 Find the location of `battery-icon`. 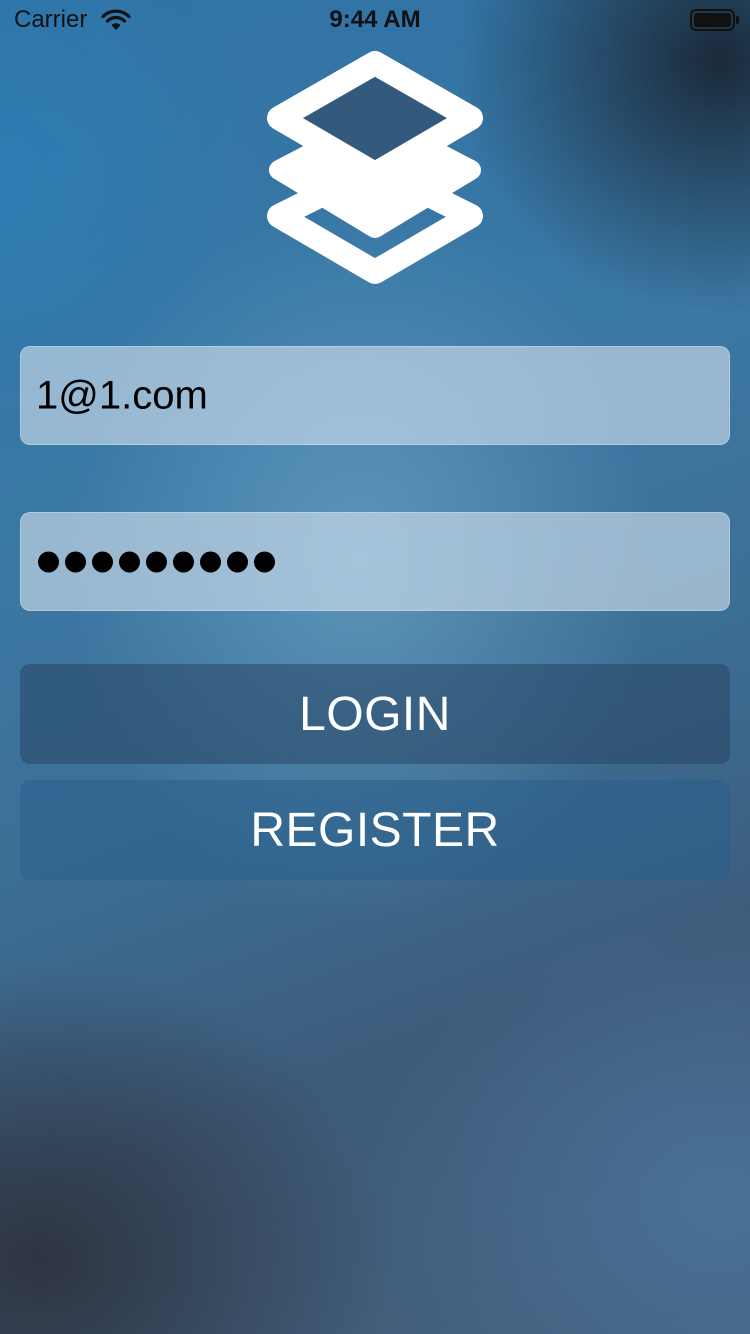

battery-icon is located at coordinates (714, 20).